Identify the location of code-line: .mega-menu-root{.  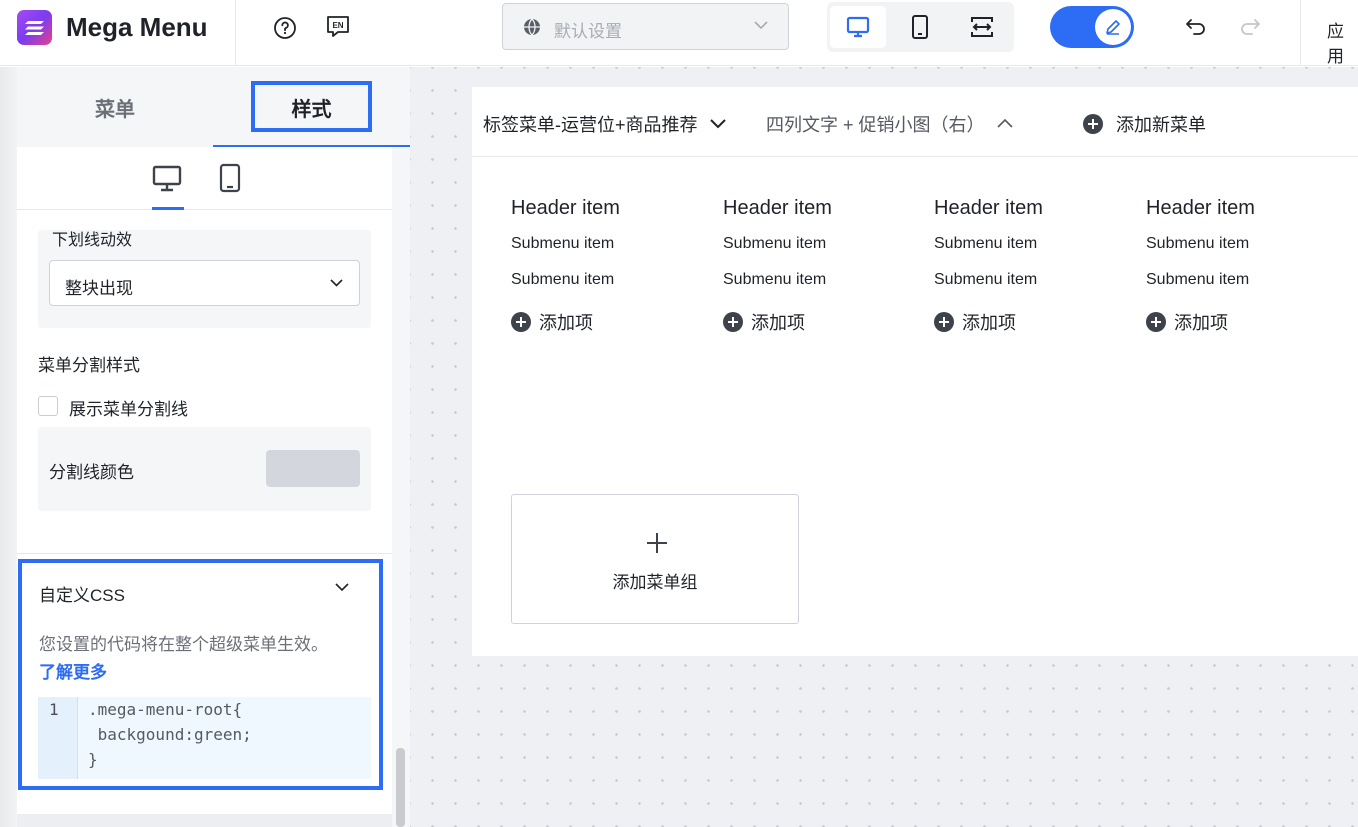
(165, 709).